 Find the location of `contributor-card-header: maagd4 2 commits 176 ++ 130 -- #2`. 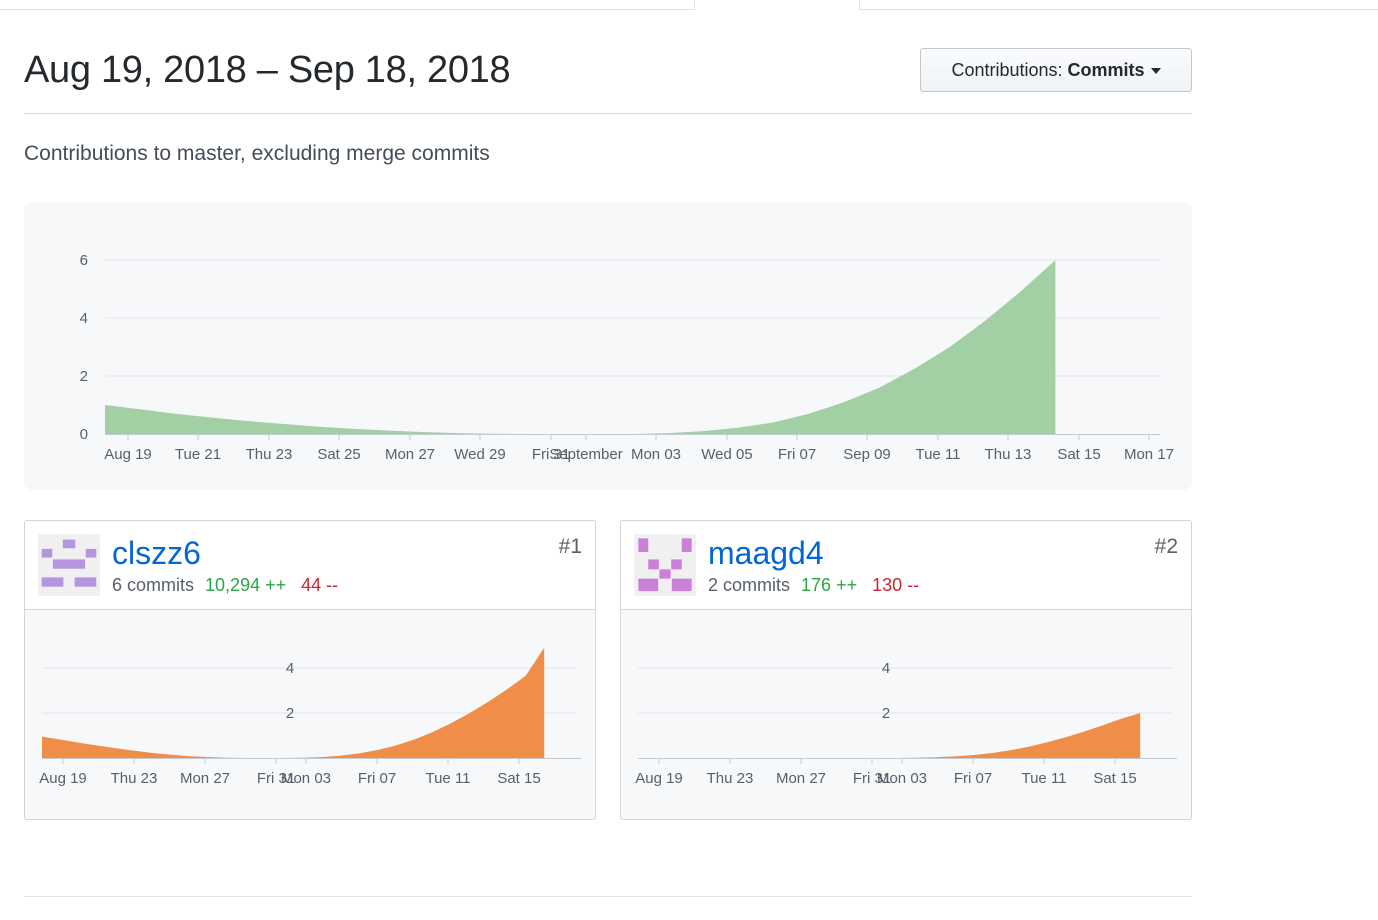

contributor-card-header: maagd4 2 commits 176 ++ 130 -- #2 is located at coordinates (906, 565).